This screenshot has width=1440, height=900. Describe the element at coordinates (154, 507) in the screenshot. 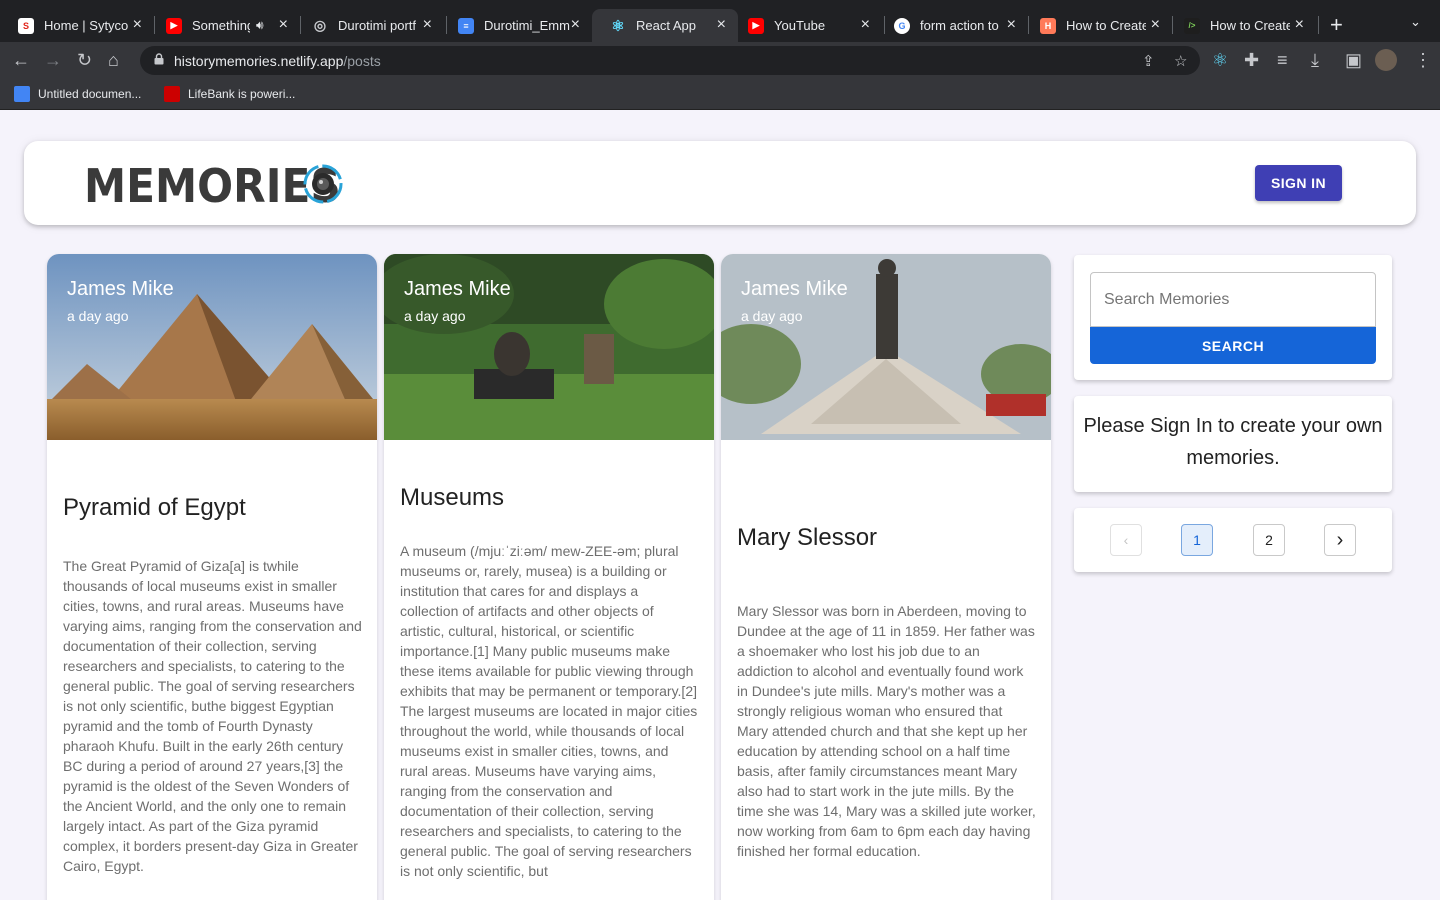

I see `post-title: Pyramid of Egypt` at that location.